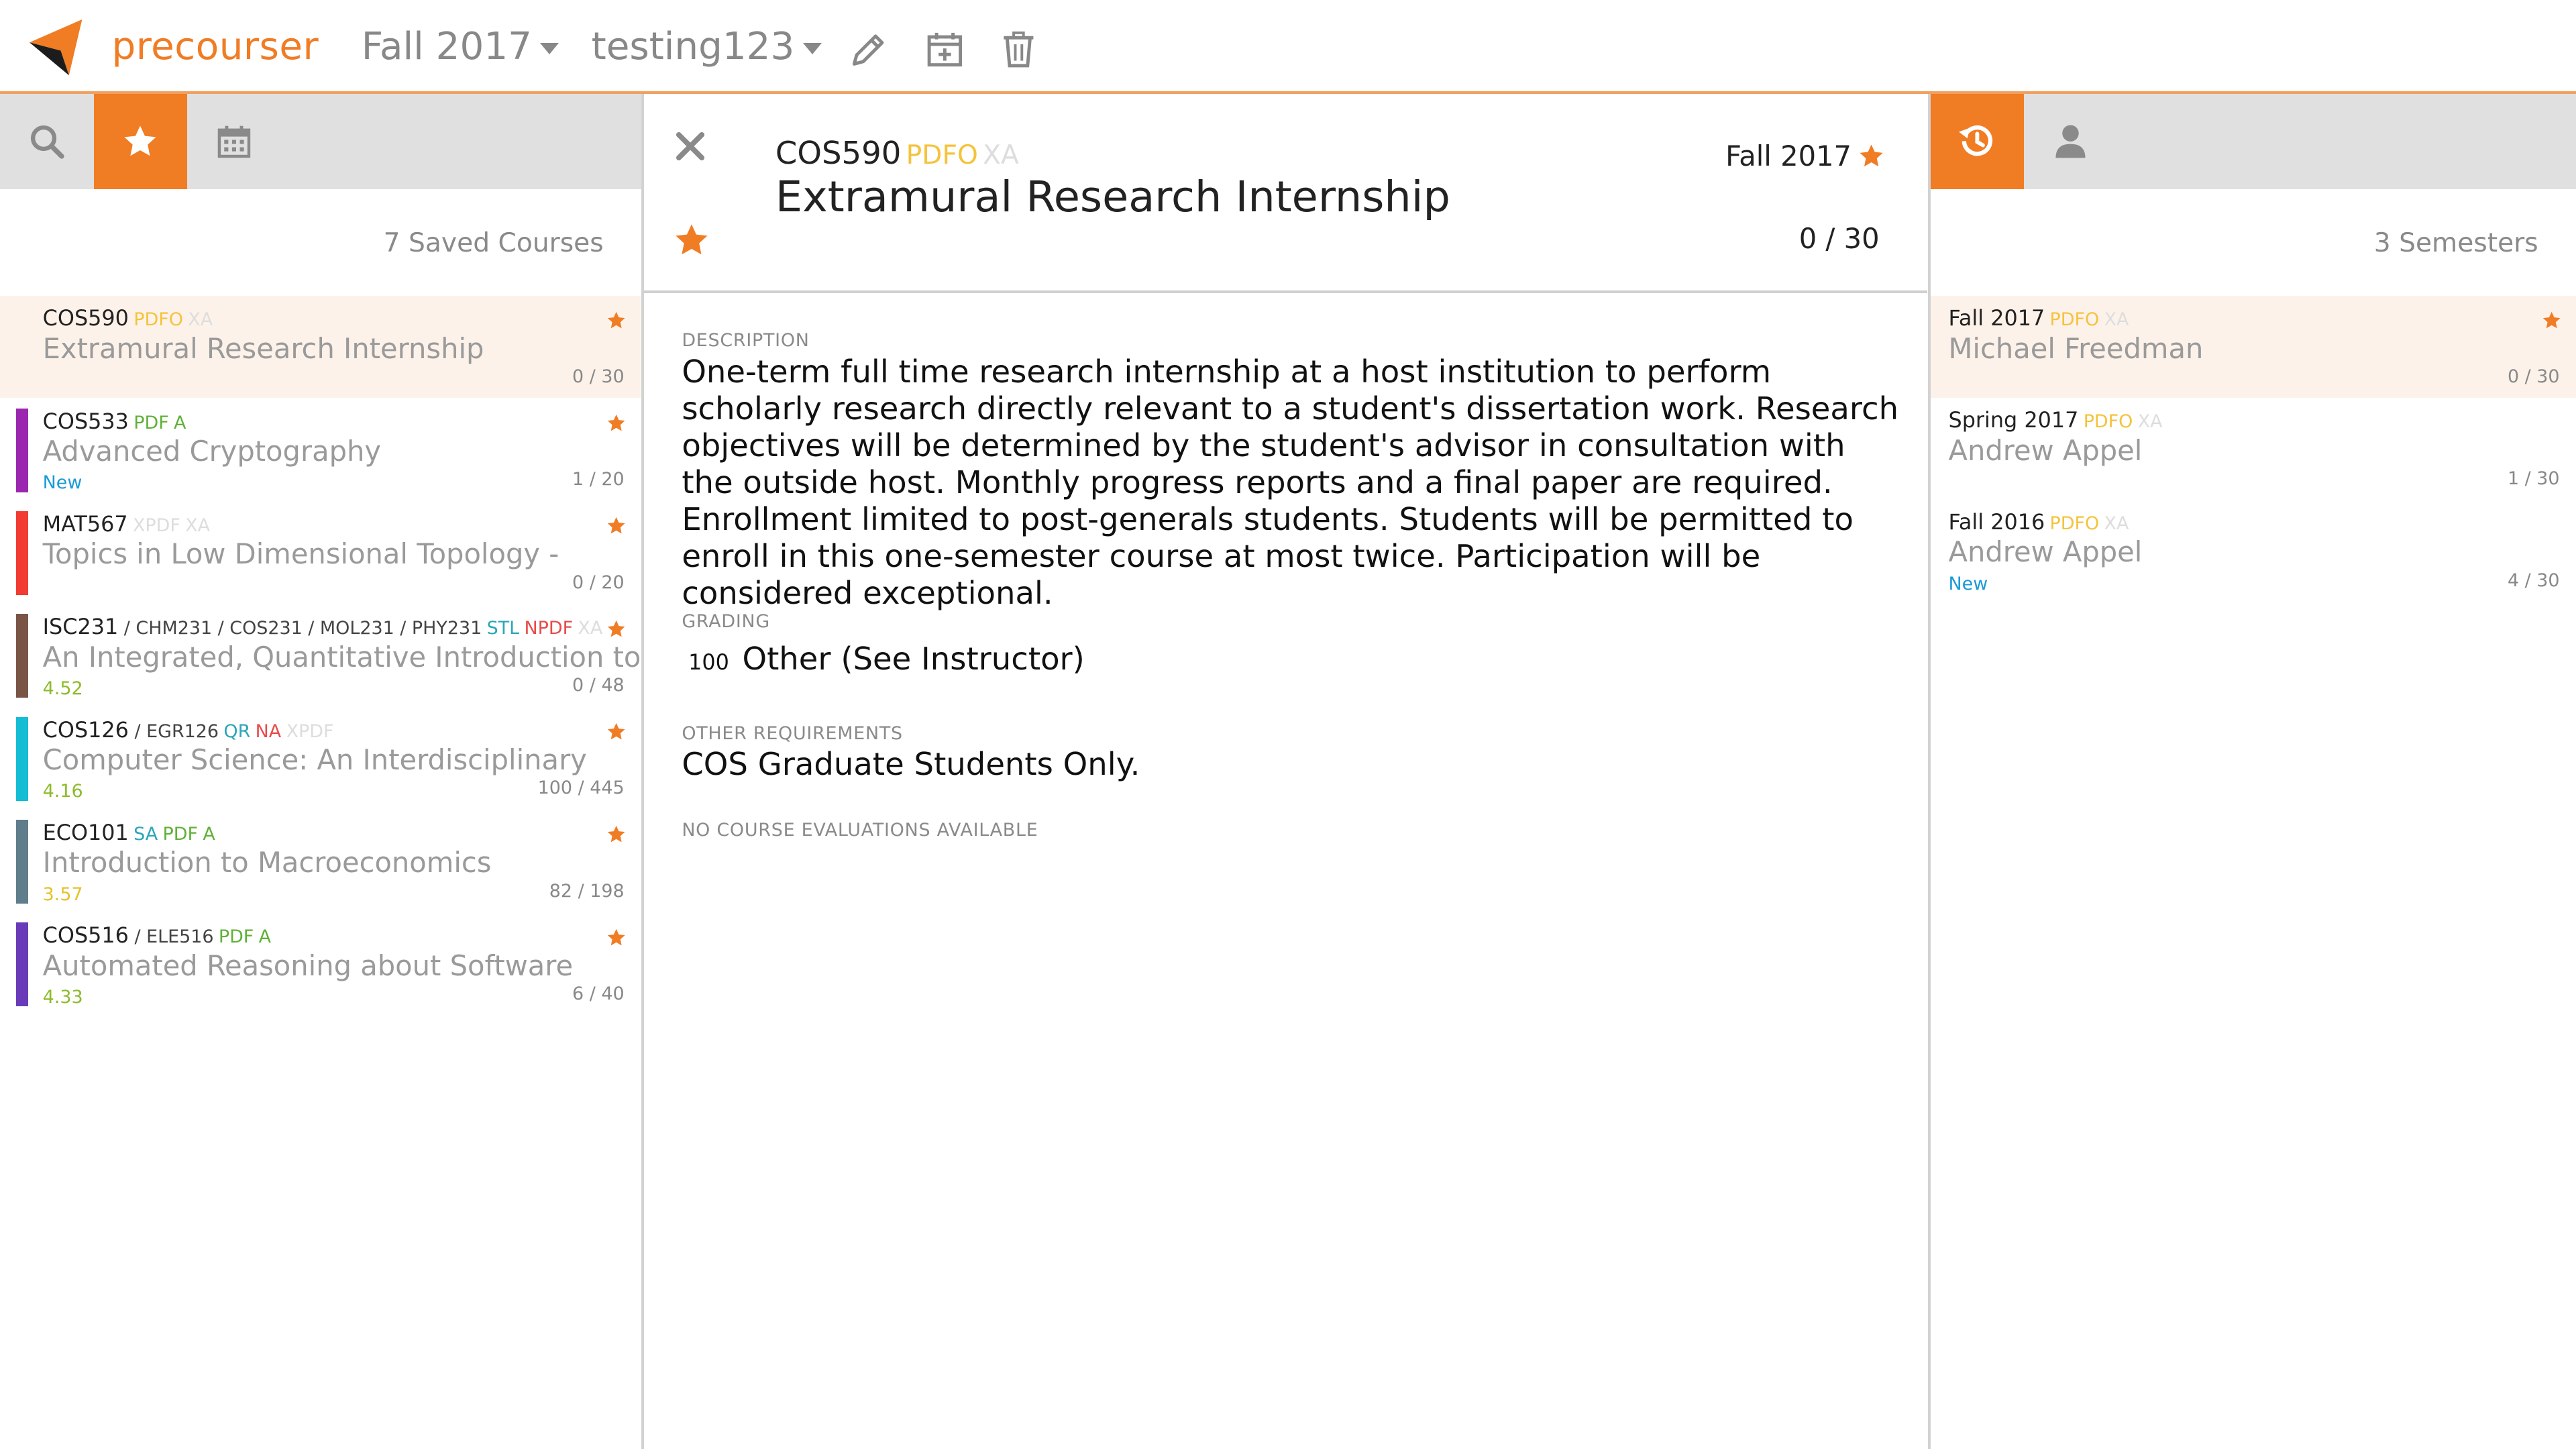 The width and height of the screenshot is (2576, 1449). What do you see at coordinates (1112, 197) in the screenshot?
I see `detail-course-title: Extramural Research Internship` at bounding box center [1112, 197].